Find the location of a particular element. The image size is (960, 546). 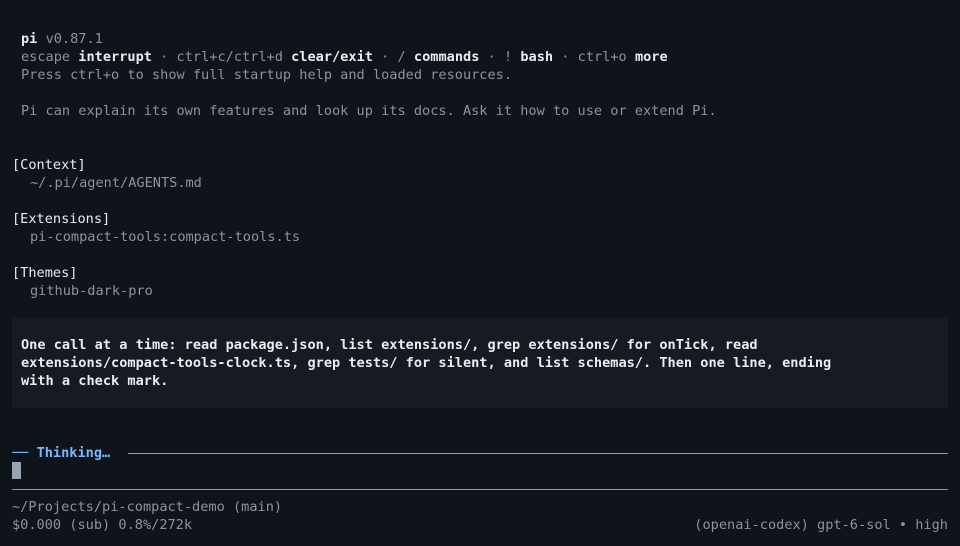

hint-action-clear-exit: clear/exit is located at coordinates (332, 57).